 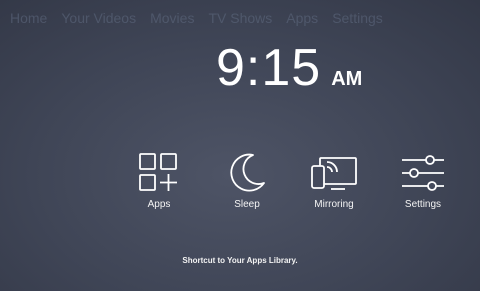 What do you see at coordinates (172, 18) in the screenshot?
I see `nav-item-movies: Movies` at bounding box center [172, 18].